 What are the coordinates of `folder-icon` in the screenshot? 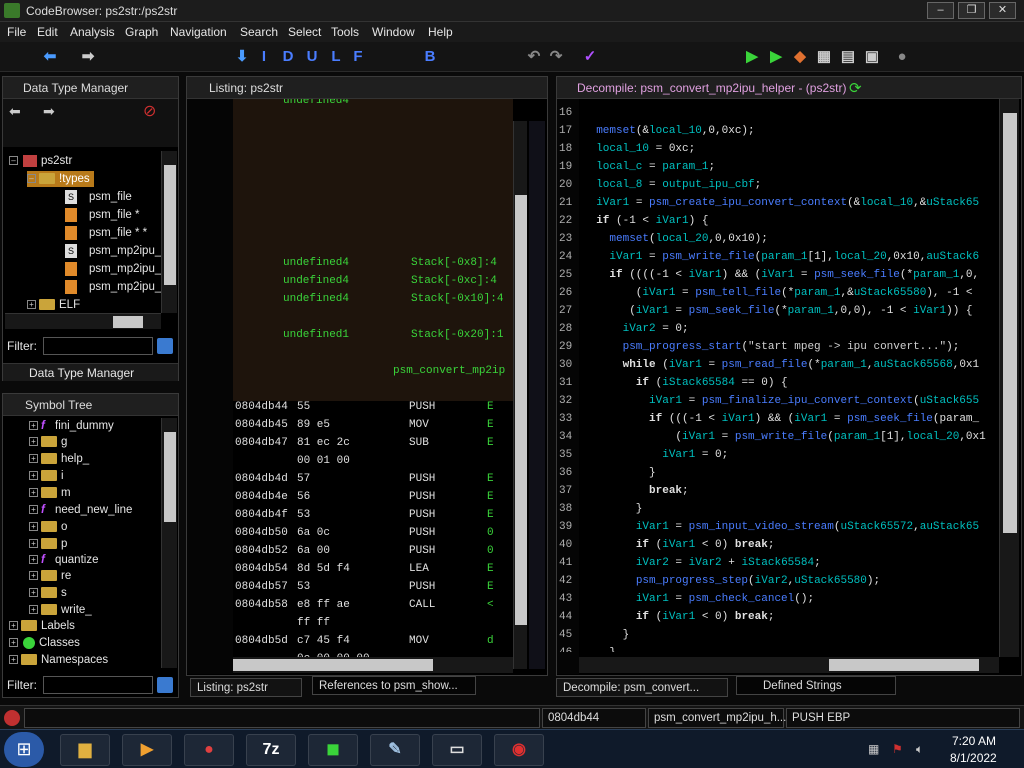 It's located at (49, 442).